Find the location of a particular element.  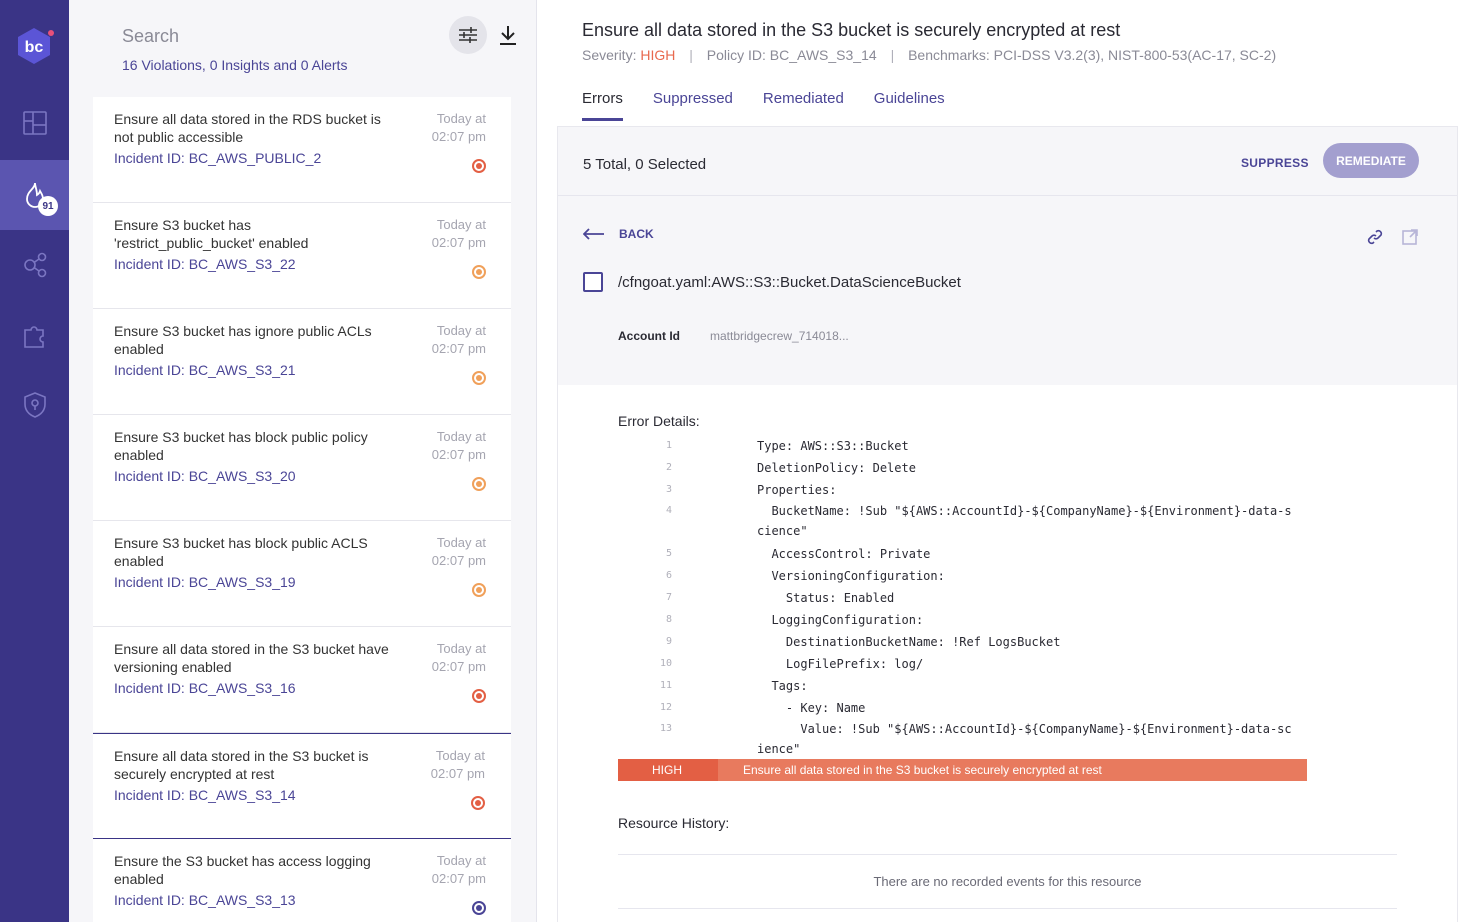

nav-policies is located at coordinates (34, 405).